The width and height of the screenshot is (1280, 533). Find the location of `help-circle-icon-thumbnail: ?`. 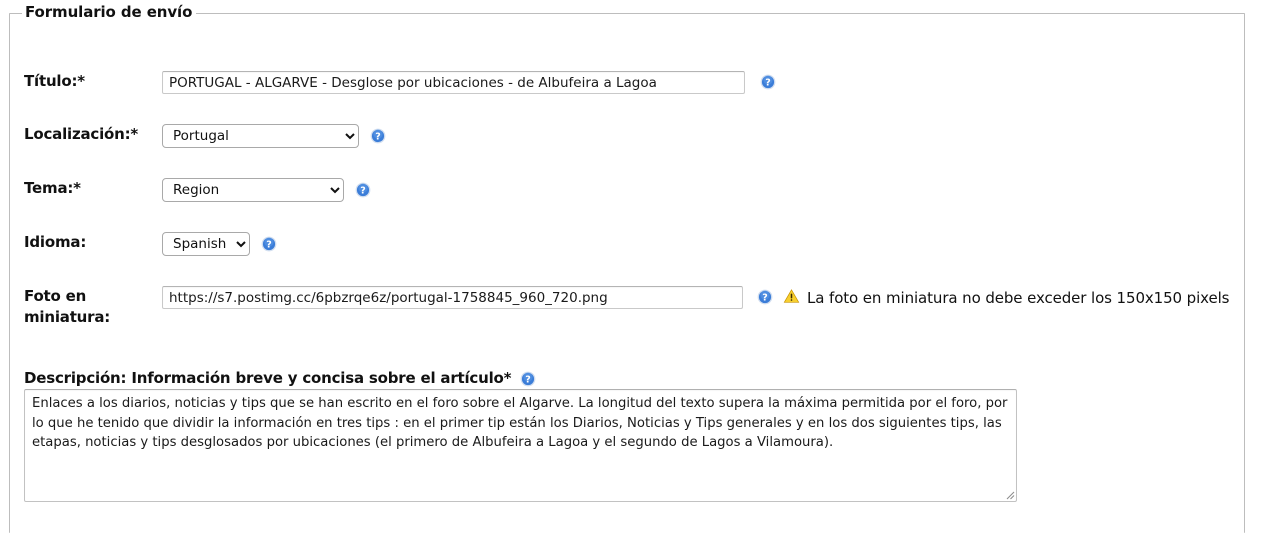

help-circle-icon-thumbnail: ? is located at coordinates (765, 297).